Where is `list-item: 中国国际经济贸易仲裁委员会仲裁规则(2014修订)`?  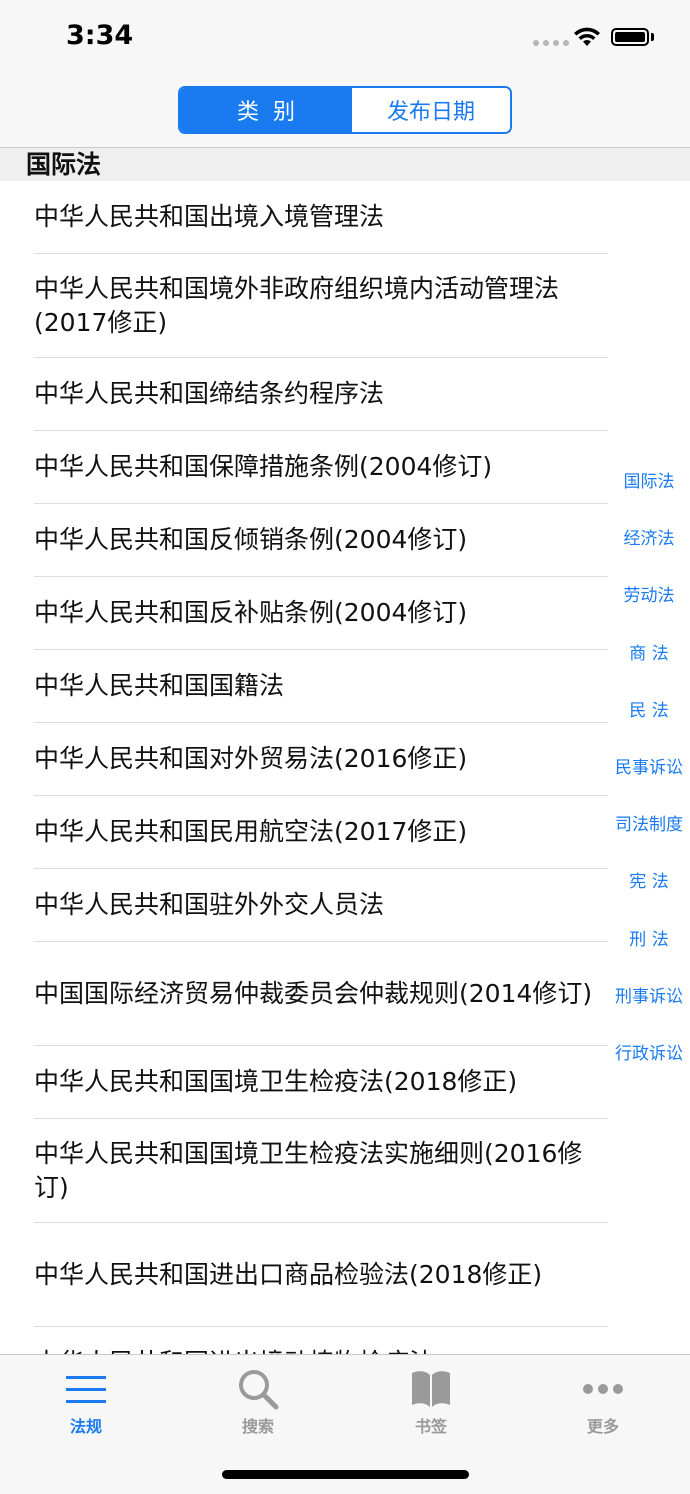
list-item: 中国国际经济贸易仲裁委员会仲裁规则(2014修订) is located at coordinates (321, 994).